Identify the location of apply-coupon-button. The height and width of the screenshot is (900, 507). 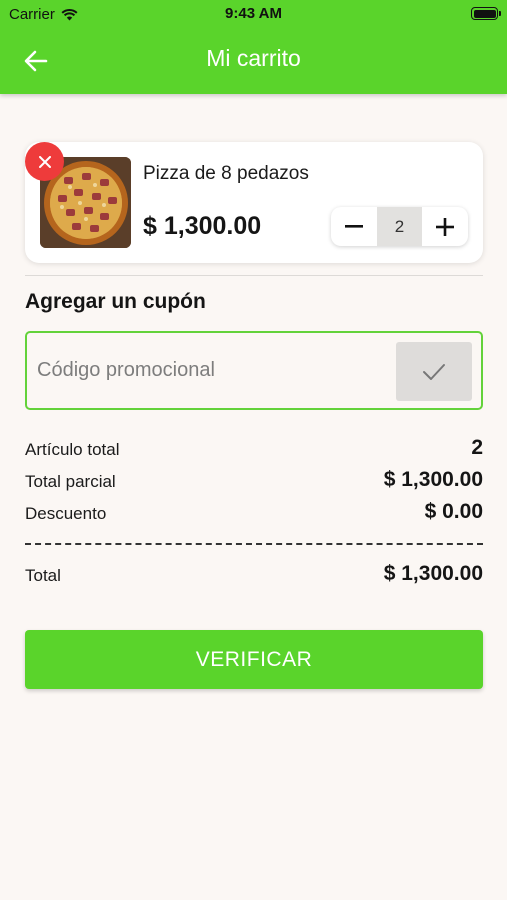
(434, 371).